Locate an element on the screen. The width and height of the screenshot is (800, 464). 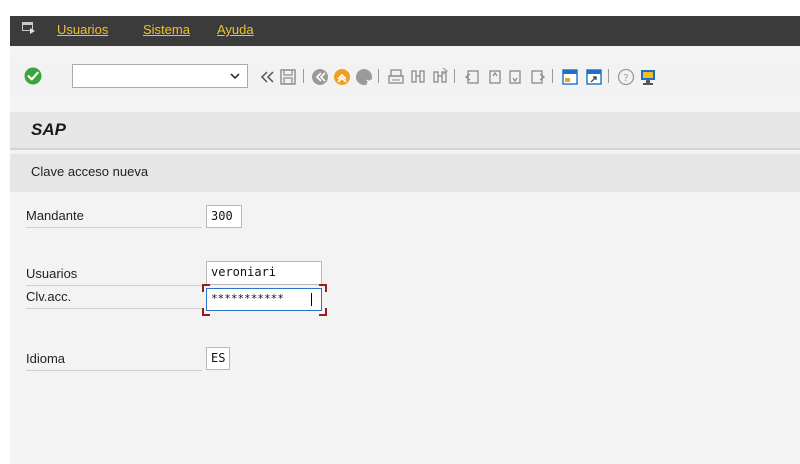
find-icon is located at coordinates (418, 77).